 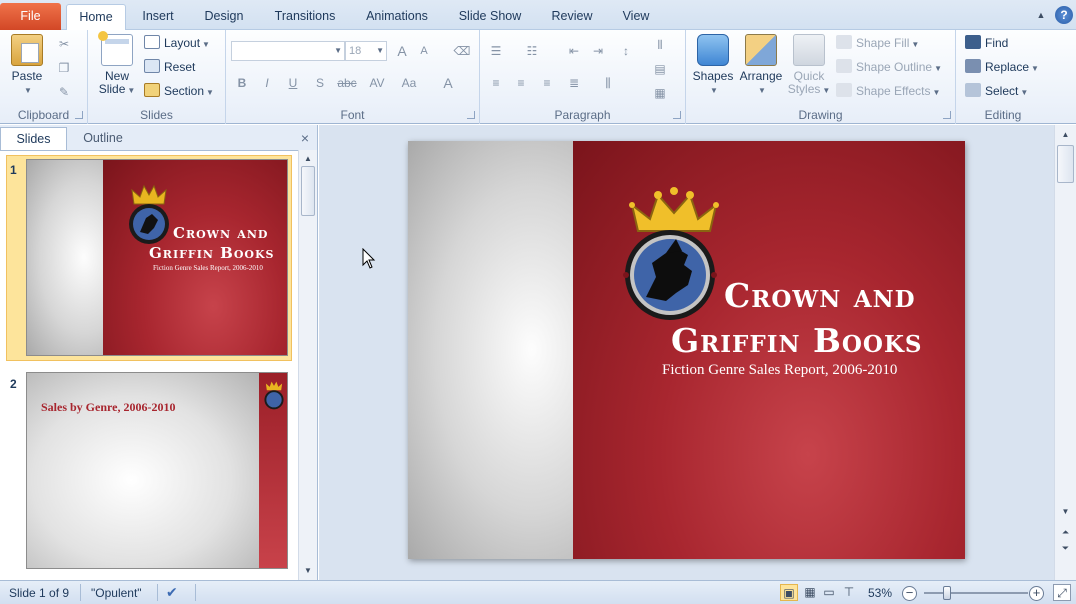 I want to click on select-button: Select ▼, so click(x=996, y=91).